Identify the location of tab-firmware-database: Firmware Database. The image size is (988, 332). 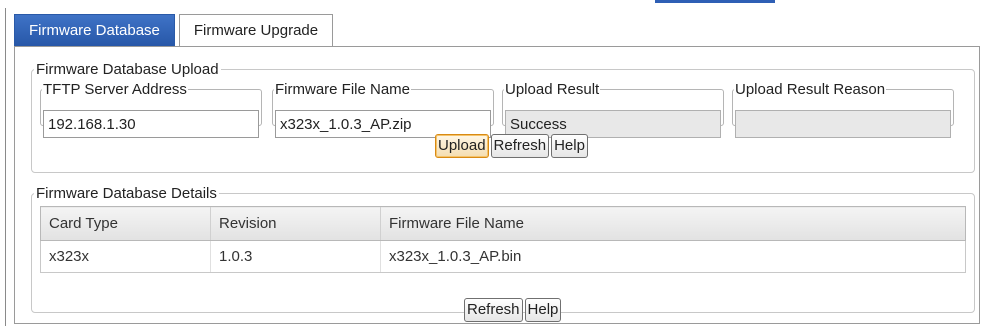
(94, 30).